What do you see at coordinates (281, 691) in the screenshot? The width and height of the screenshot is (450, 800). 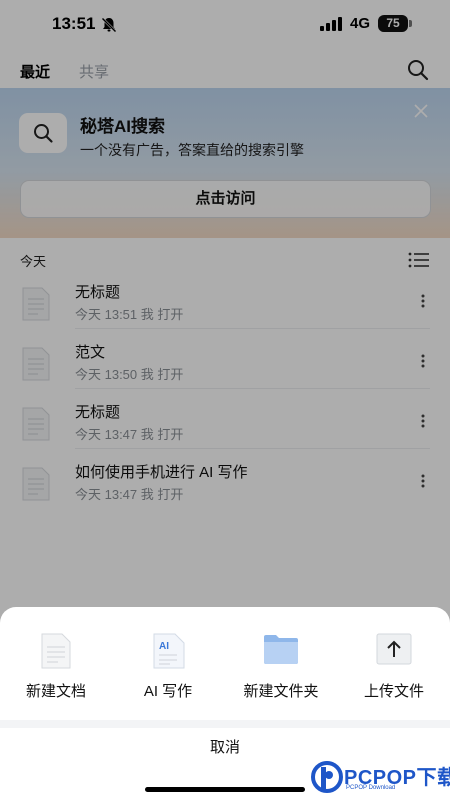 I see `new-folder-label: 新建文件夹` at bounding box center [281, 691].